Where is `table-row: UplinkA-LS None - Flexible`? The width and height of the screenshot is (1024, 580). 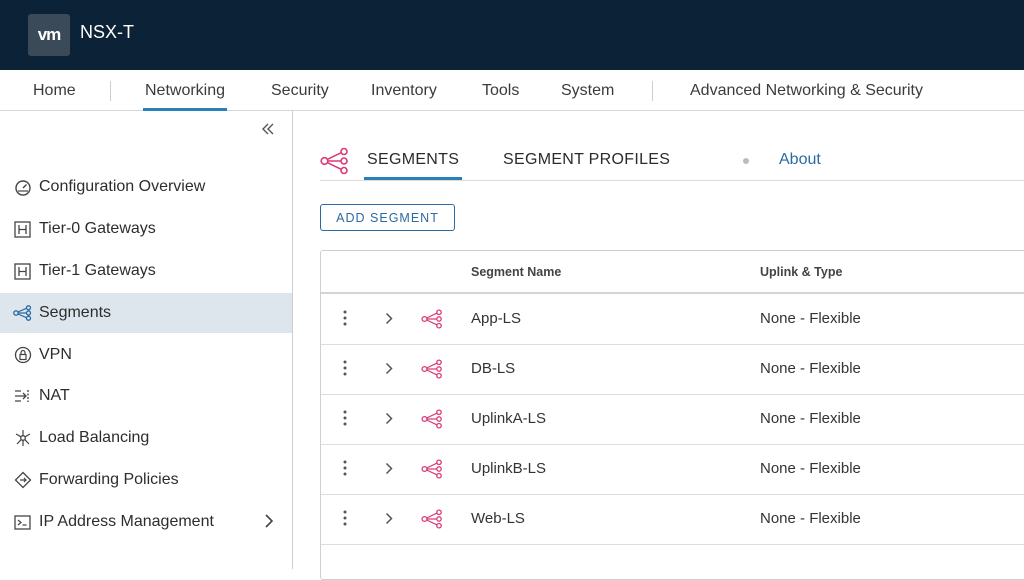
table-row: UplinkA-LS None - Flexible is located at coordinates (672, 420).